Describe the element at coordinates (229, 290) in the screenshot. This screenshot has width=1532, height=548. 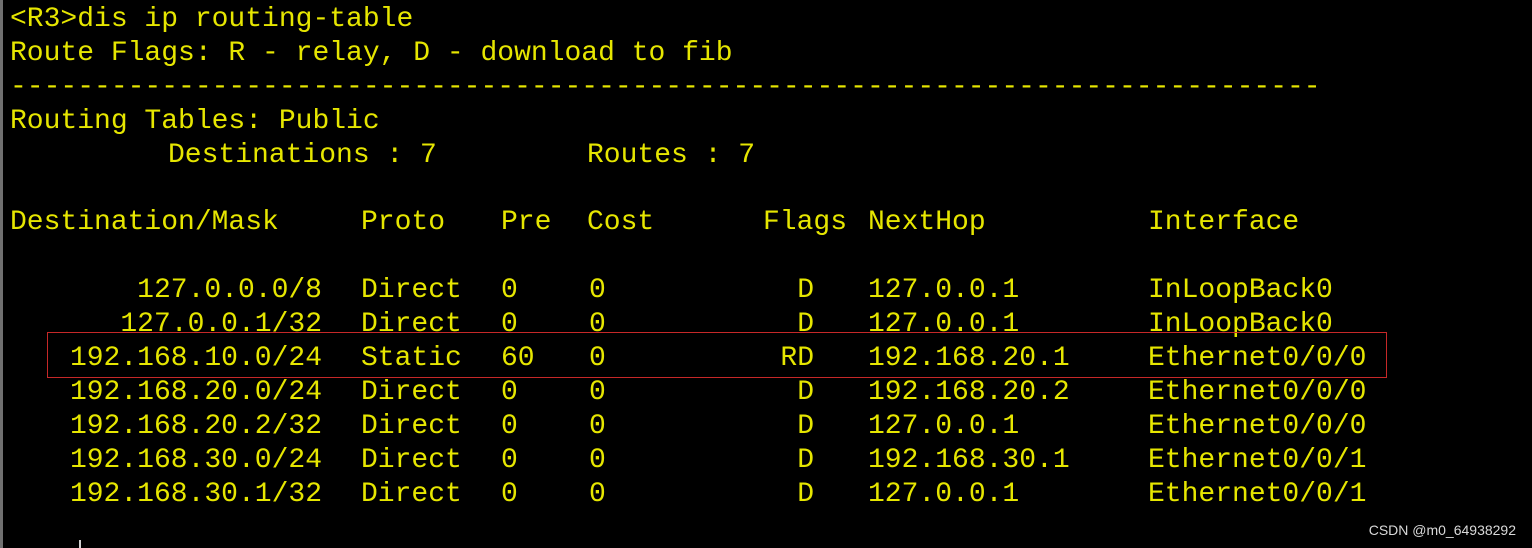
I see `cell-destination: 127.0.0.0/8` at that location.